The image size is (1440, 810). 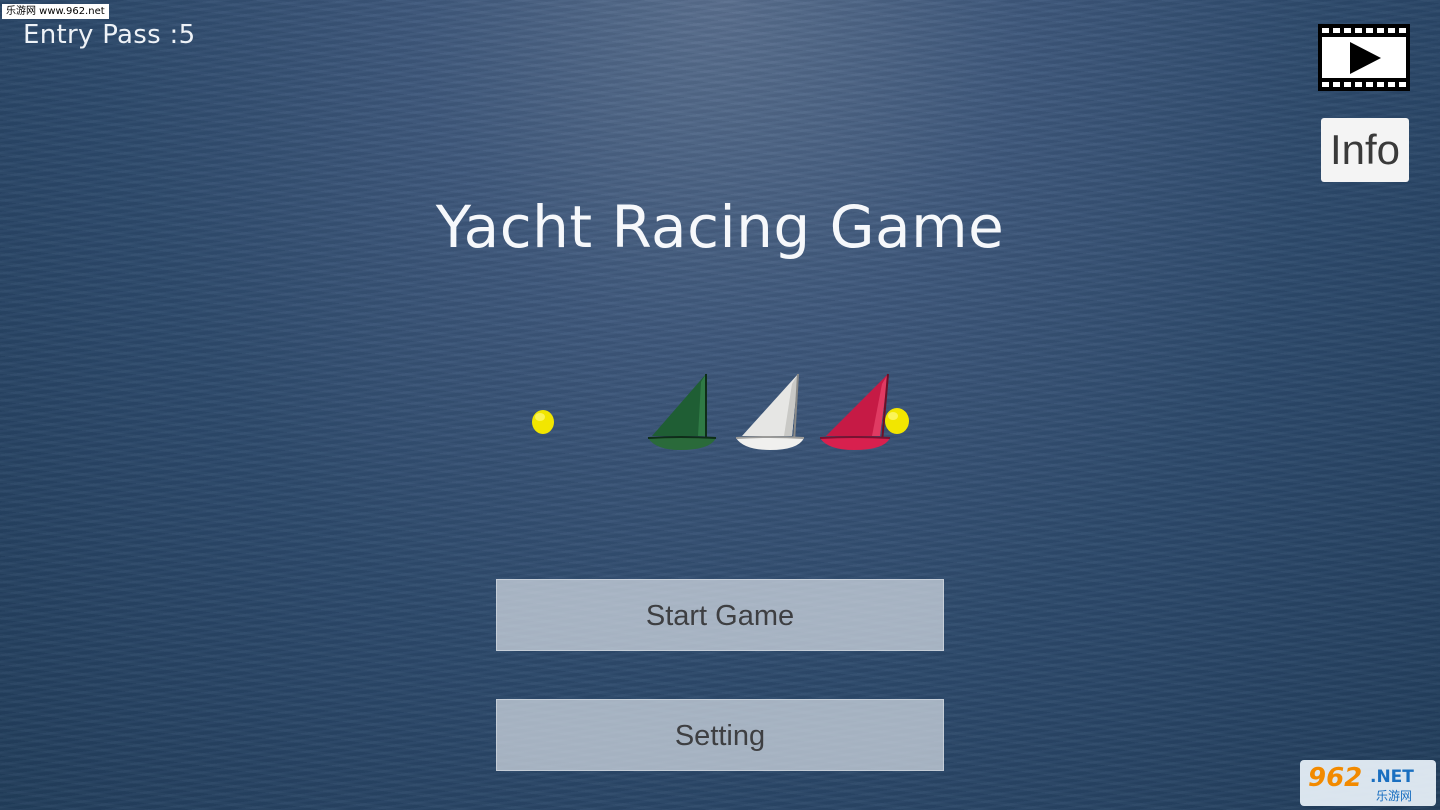 What do you see at coordinates (1368, 783) in the screenshot?
I see `site-logo: 962 .NET 乐游网` at bounding box center [1368, 783].